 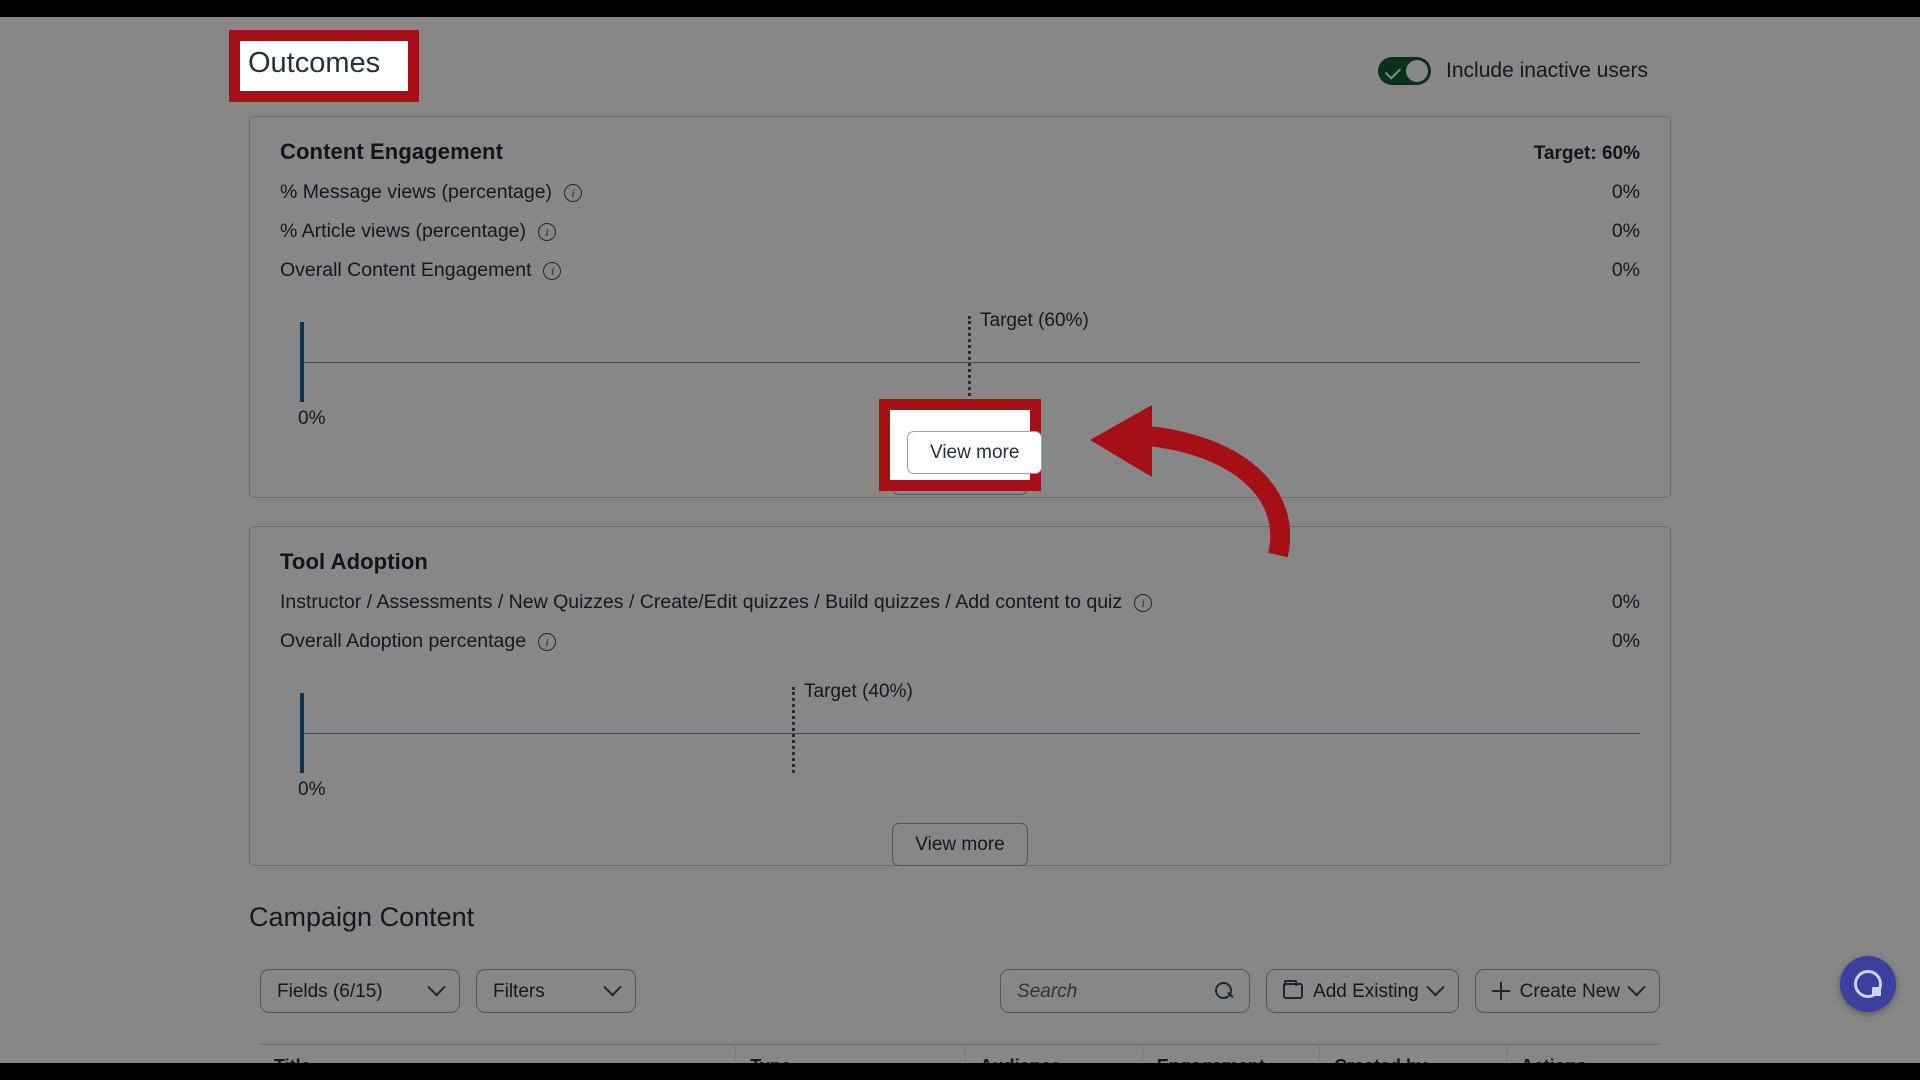 I want to click on letterbox-top, so click(x=960, y=8).